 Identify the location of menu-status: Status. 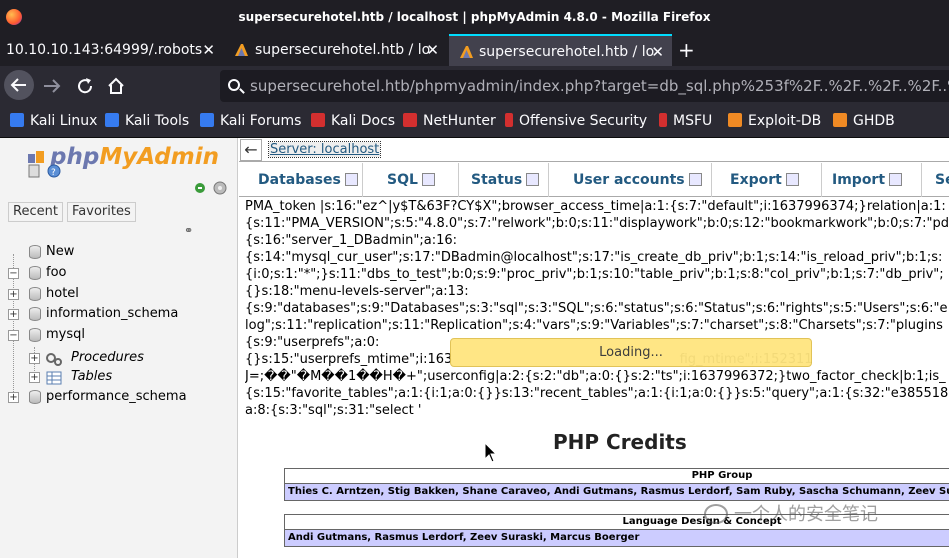
(506, 180).